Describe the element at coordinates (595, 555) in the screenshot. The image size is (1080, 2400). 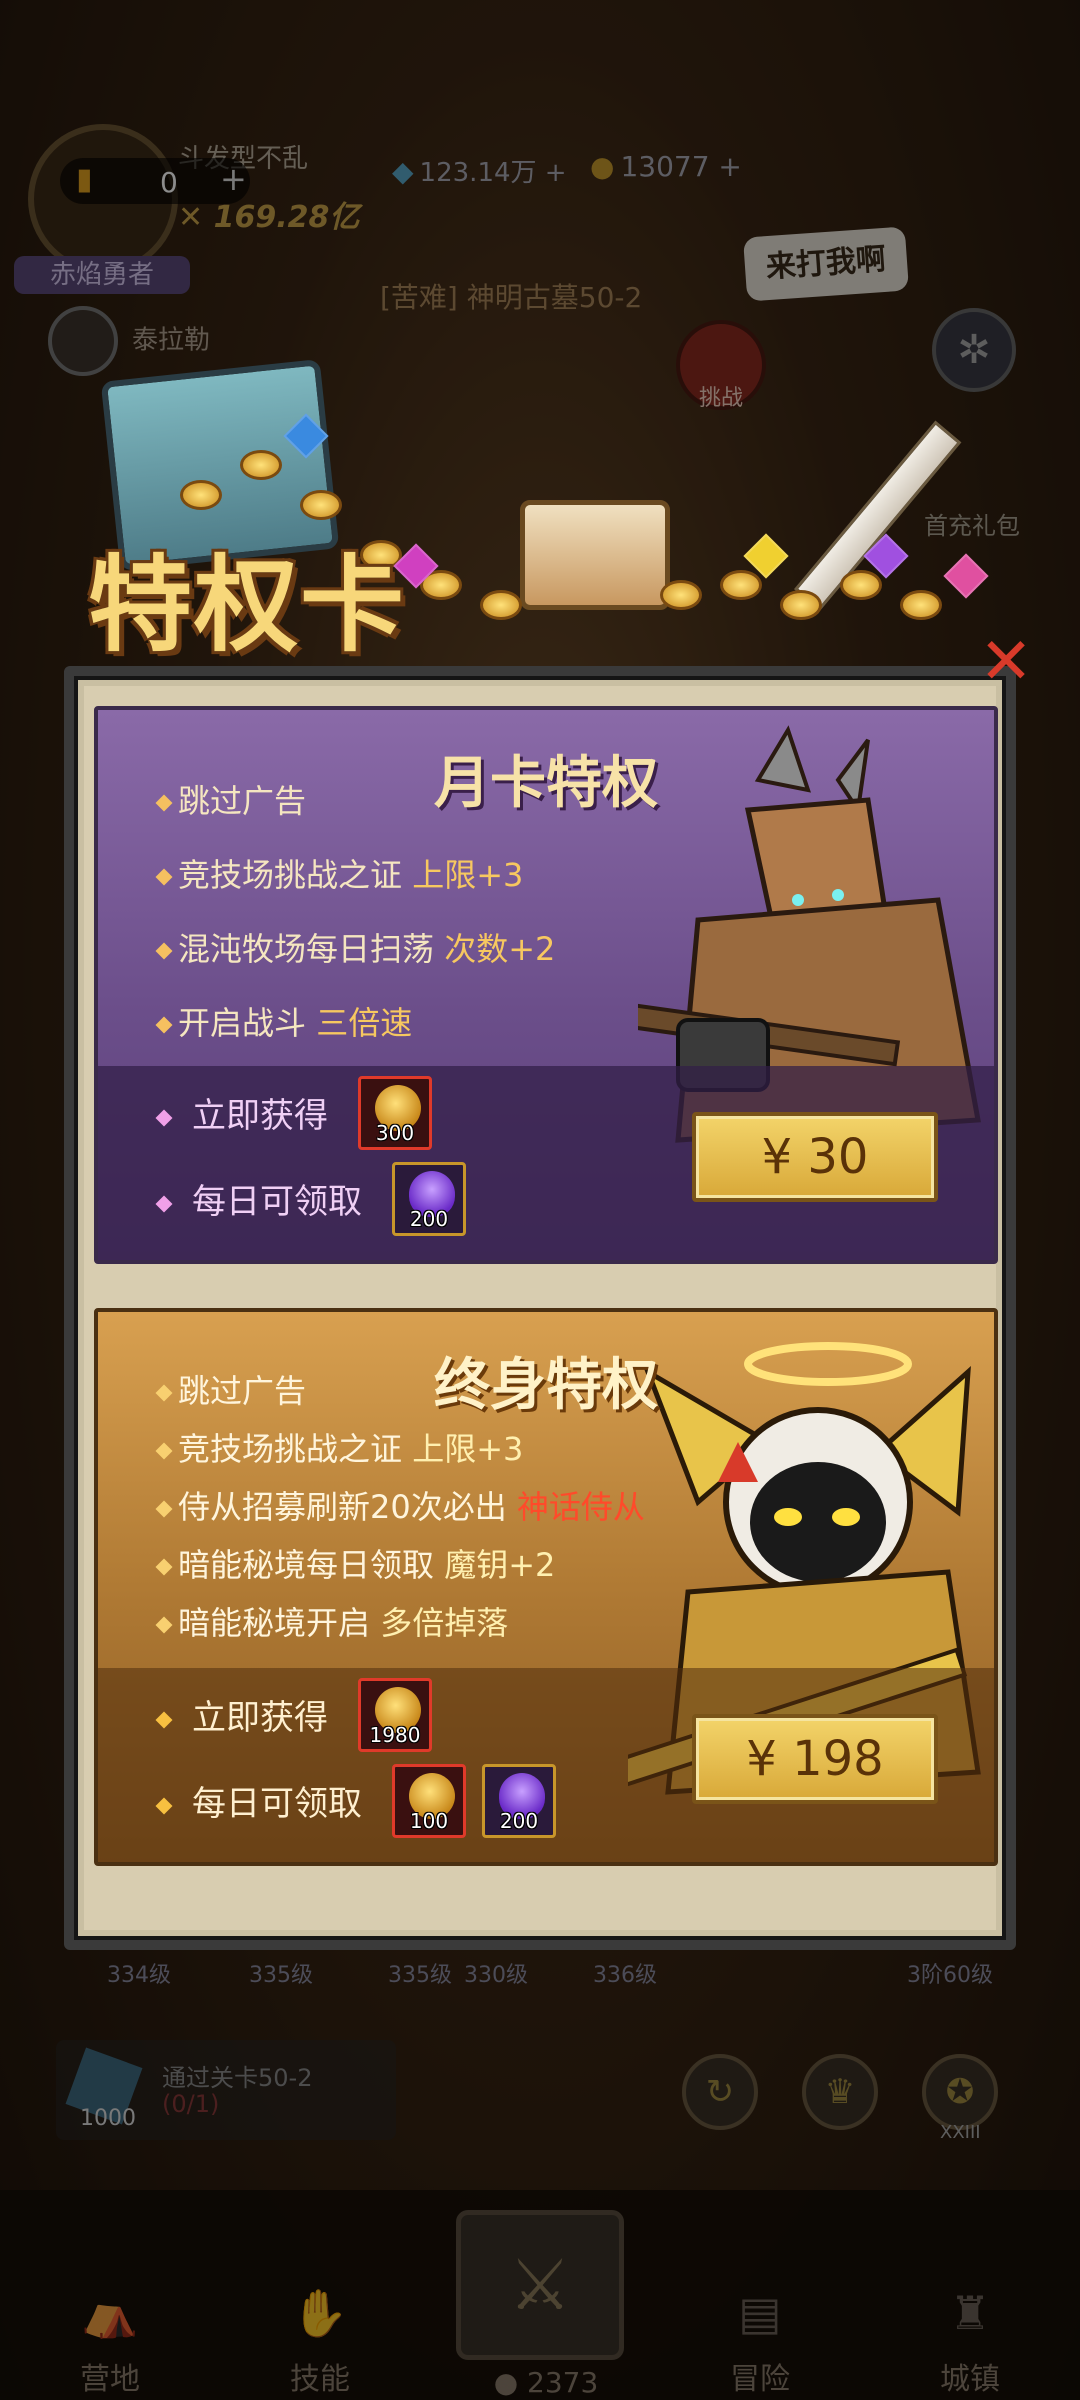
I see `small-chest-icon` at that location.